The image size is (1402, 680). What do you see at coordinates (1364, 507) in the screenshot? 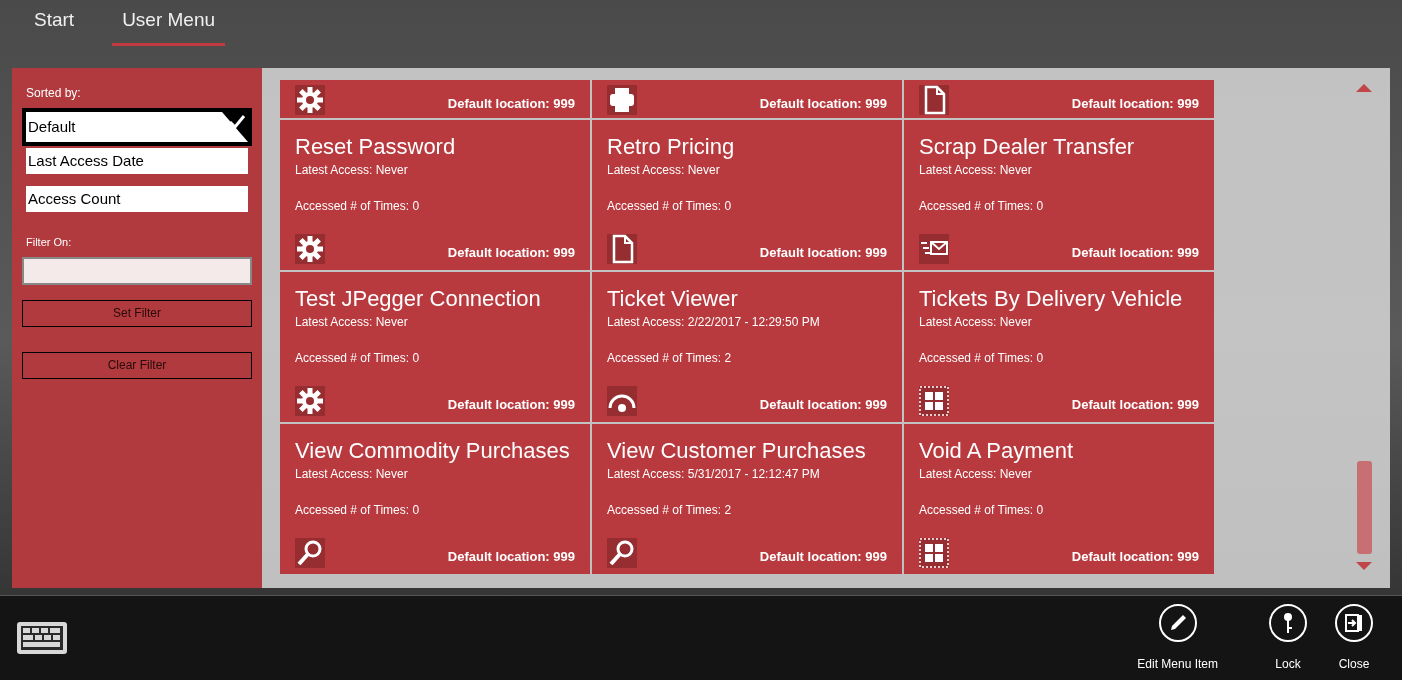
I see `scrollbar-thumb` at bounding box center [1364, 507].